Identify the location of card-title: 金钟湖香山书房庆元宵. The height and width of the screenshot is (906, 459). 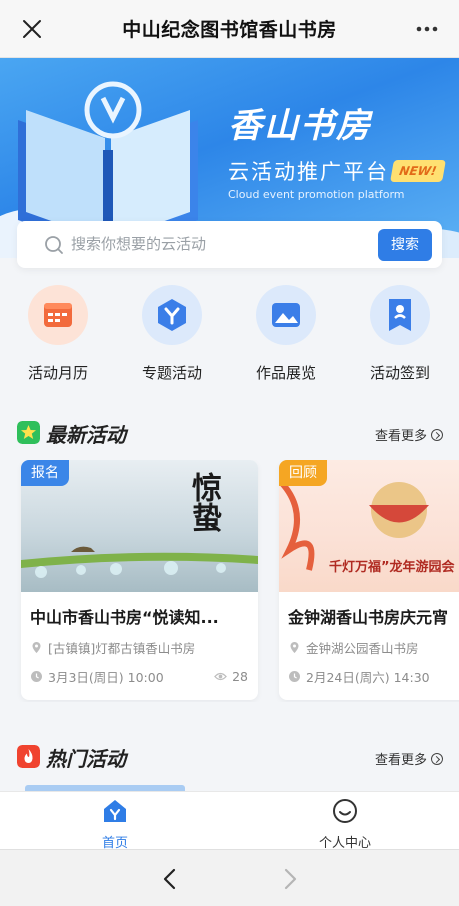
(368, 617).